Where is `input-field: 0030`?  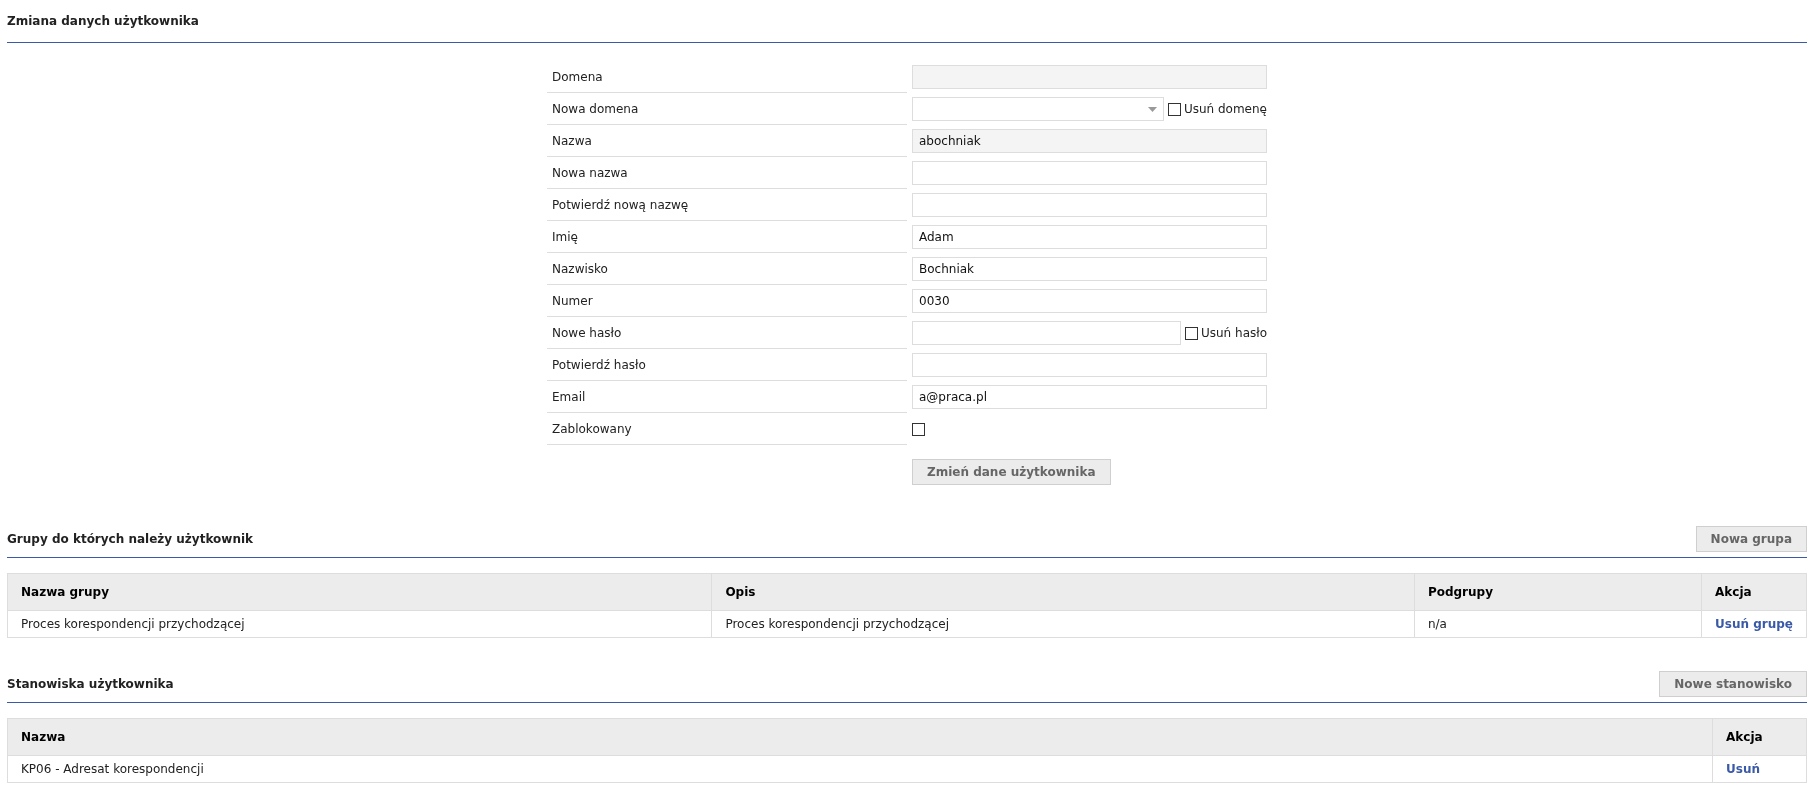 input-field: 0030 is located at coordinates (1089, 301).